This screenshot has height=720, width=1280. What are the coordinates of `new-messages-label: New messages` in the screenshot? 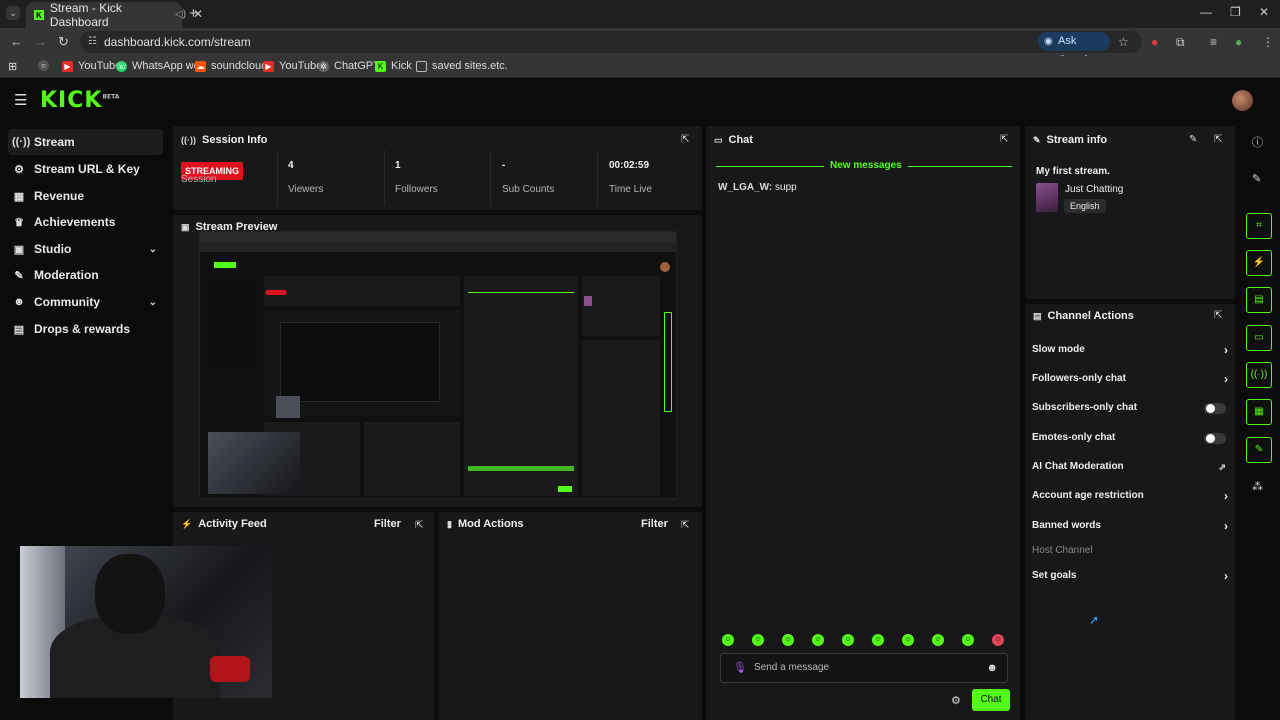 It's located at (866, 165).